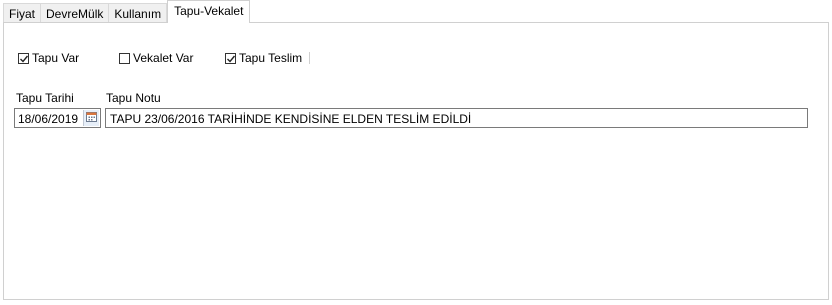  What do you see at coordinates (75, 13) in the screenshot?
I see `tab-devremulk: DevreMülk` at bounding box center [75, 13].